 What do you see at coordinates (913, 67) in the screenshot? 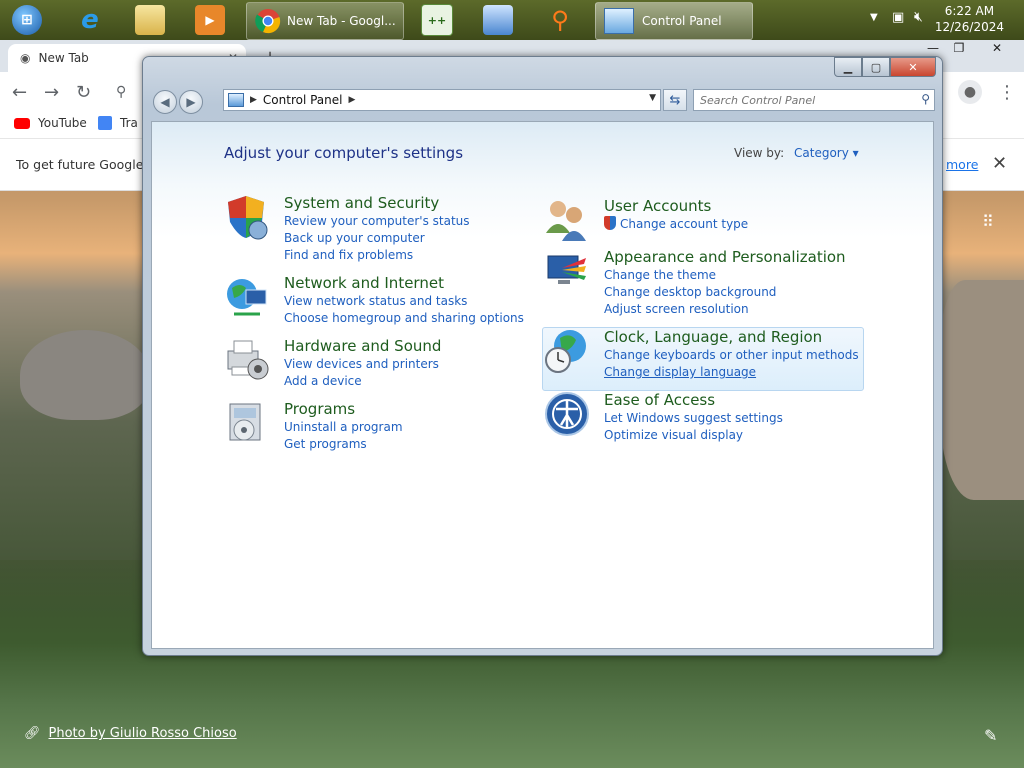
I see `close-button: ✕` at bounding box center [913, 67].